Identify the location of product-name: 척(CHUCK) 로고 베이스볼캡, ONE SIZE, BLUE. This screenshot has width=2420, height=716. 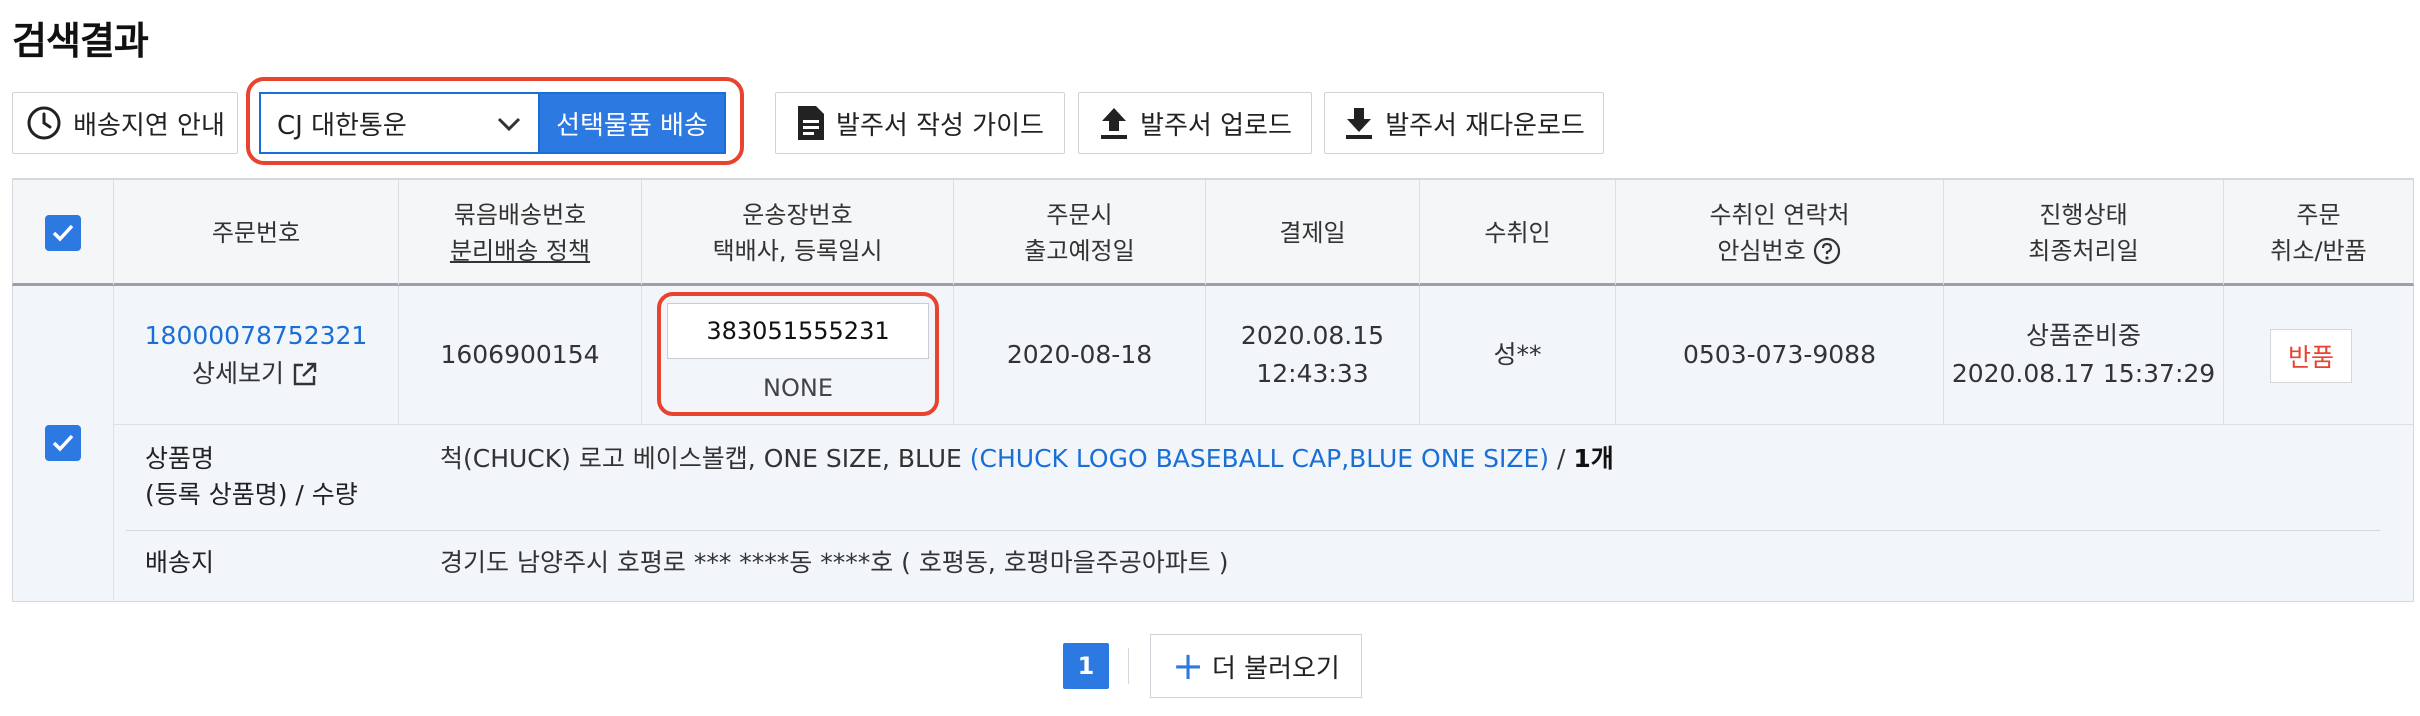
(701, 458).